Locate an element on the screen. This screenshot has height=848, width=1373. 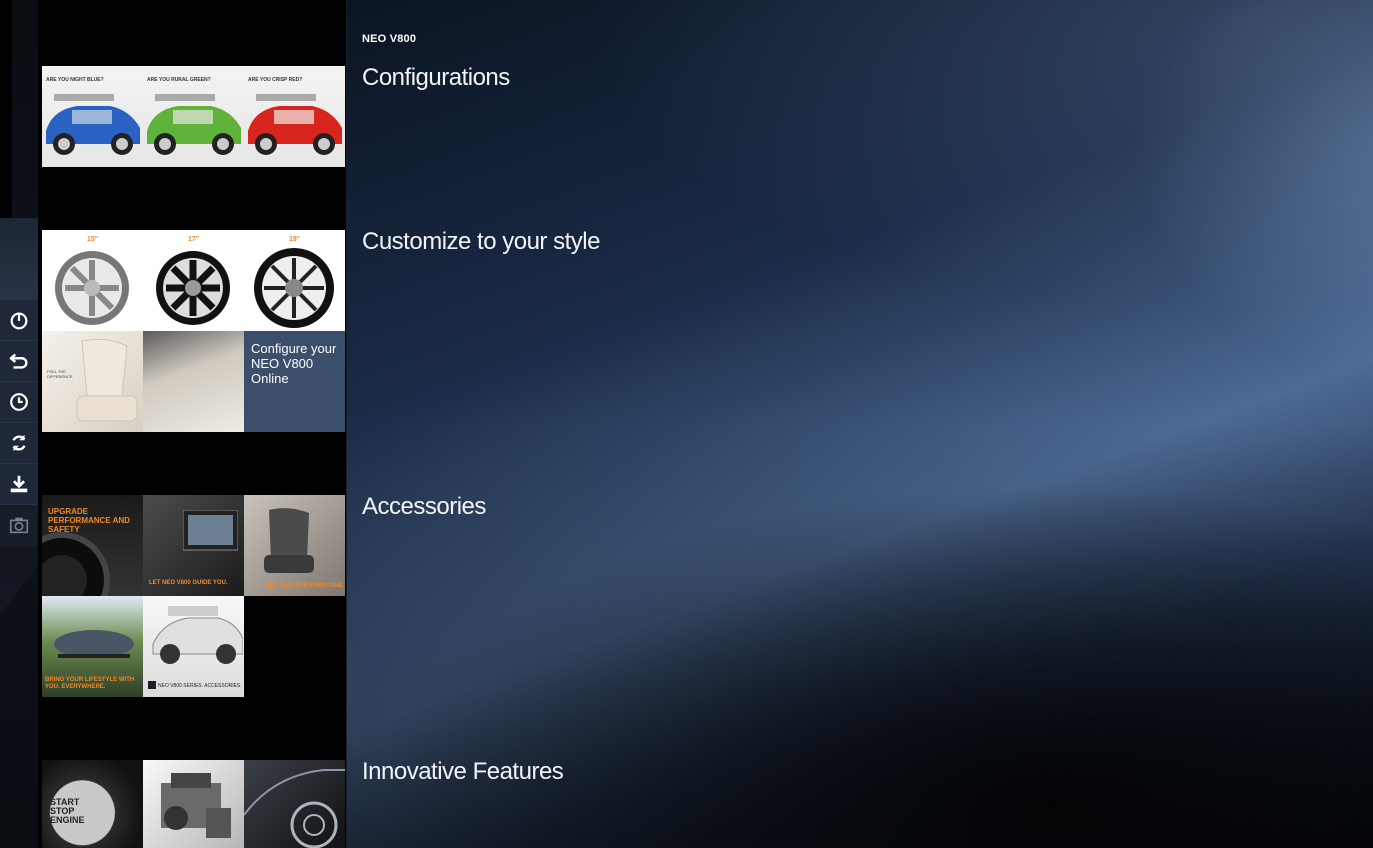
section-title-accessories: Accessories is located at coordinates (424, 507).